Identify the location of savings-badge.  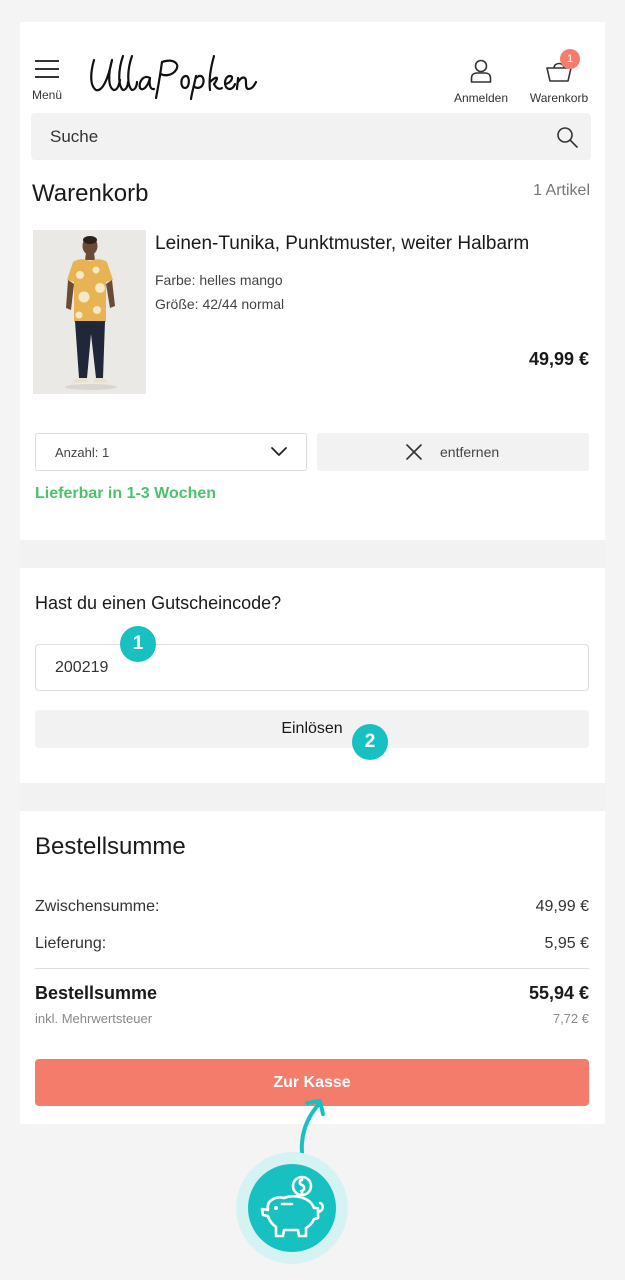
(292, 1208).